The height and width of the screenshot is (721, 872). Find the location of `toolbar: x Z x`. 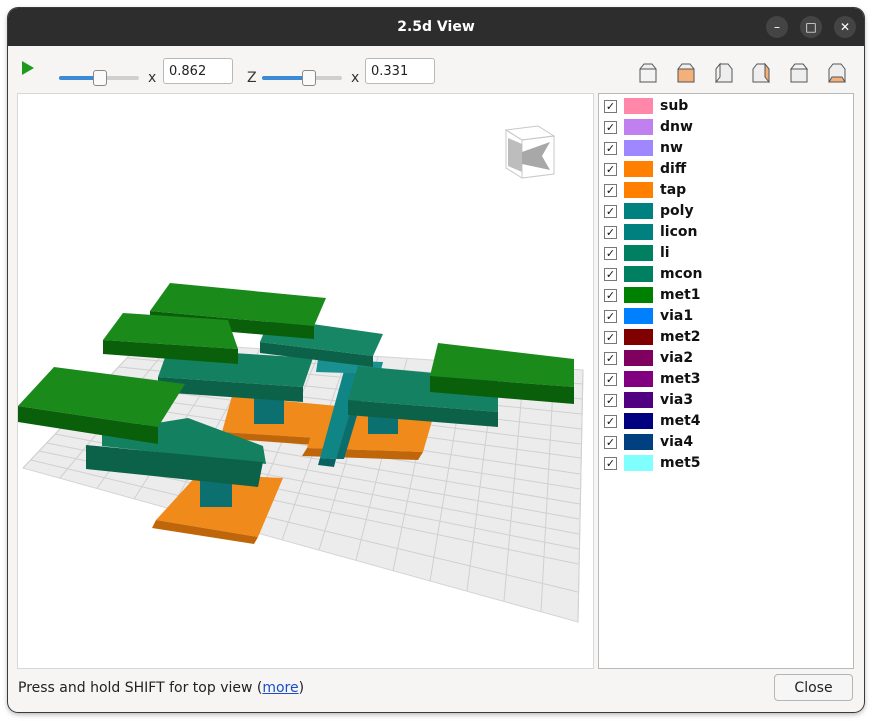

toolbar: x Z x is located at coordinates (436, 70).